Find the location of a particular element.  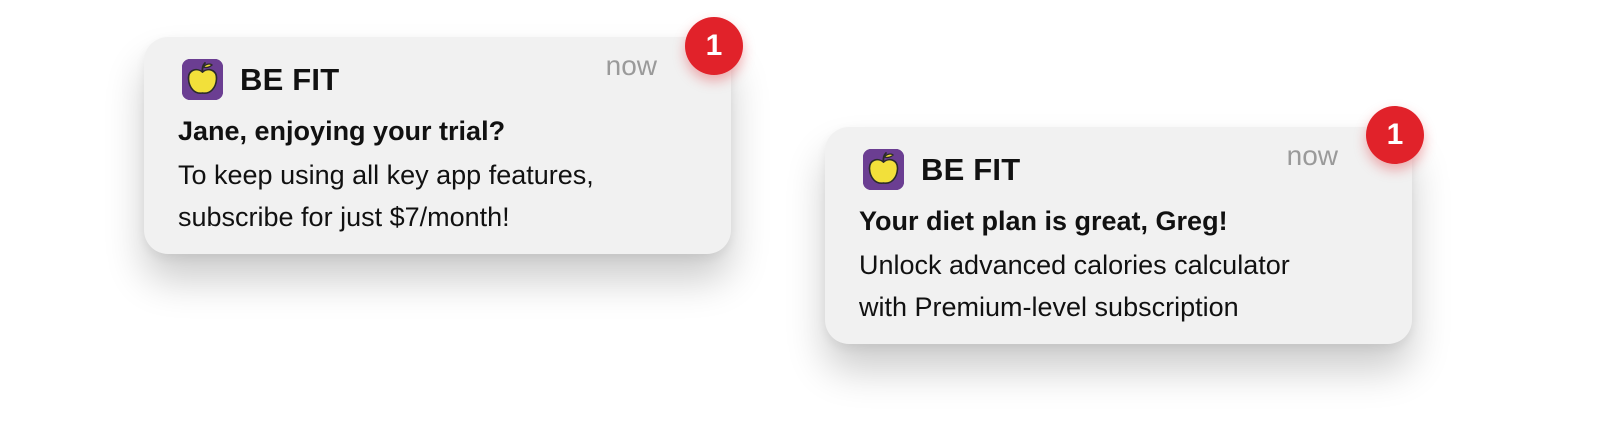

notification-title: Jane, enjoying your trial? is located at coordinates (342, 131).